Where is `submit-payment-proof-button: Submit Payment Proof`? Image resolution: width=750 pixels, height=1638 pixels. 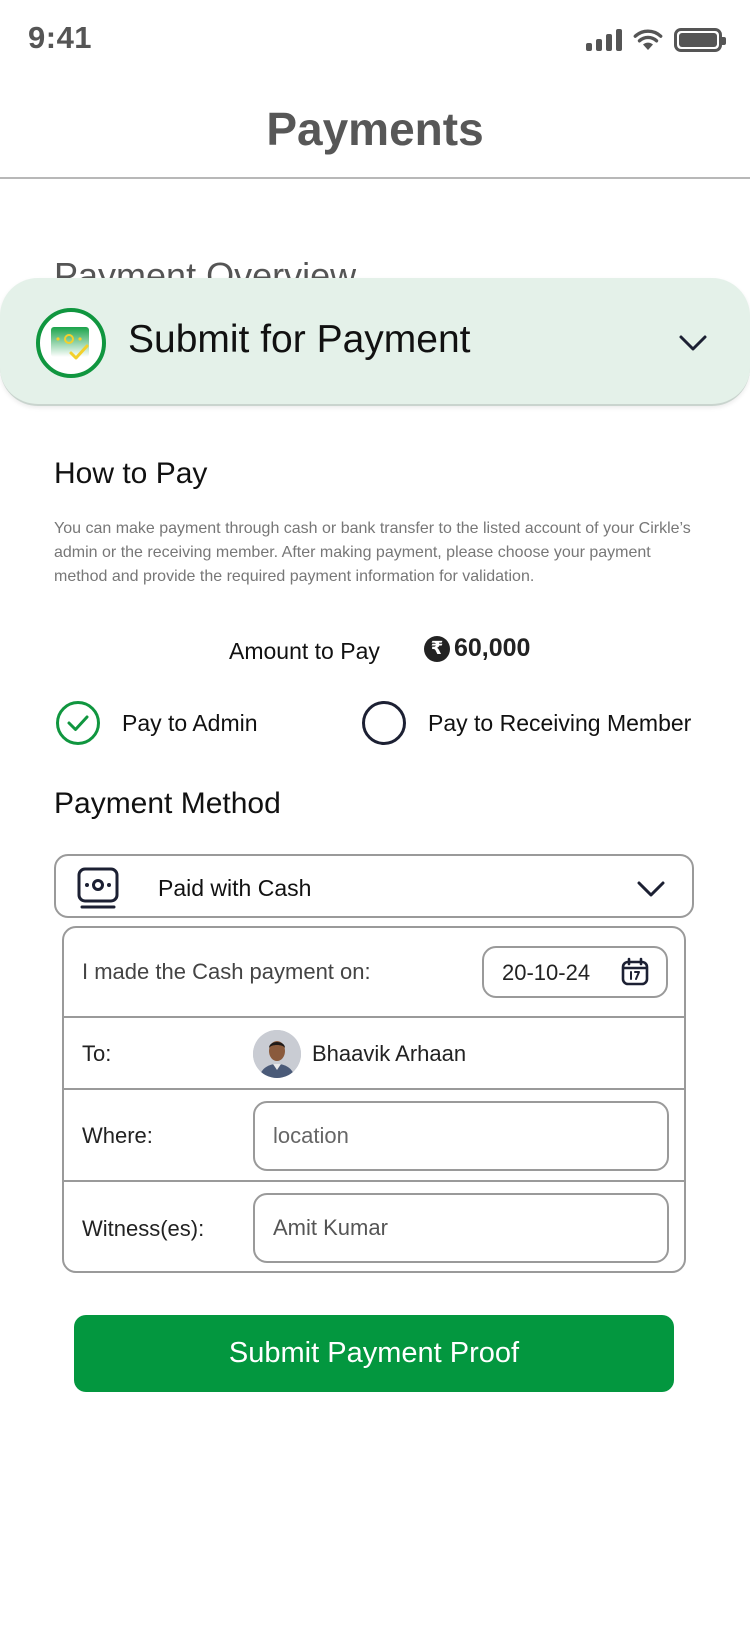
submit-payment-proof-button: Submit Payment Proof is located at coordinates (374, 1353).